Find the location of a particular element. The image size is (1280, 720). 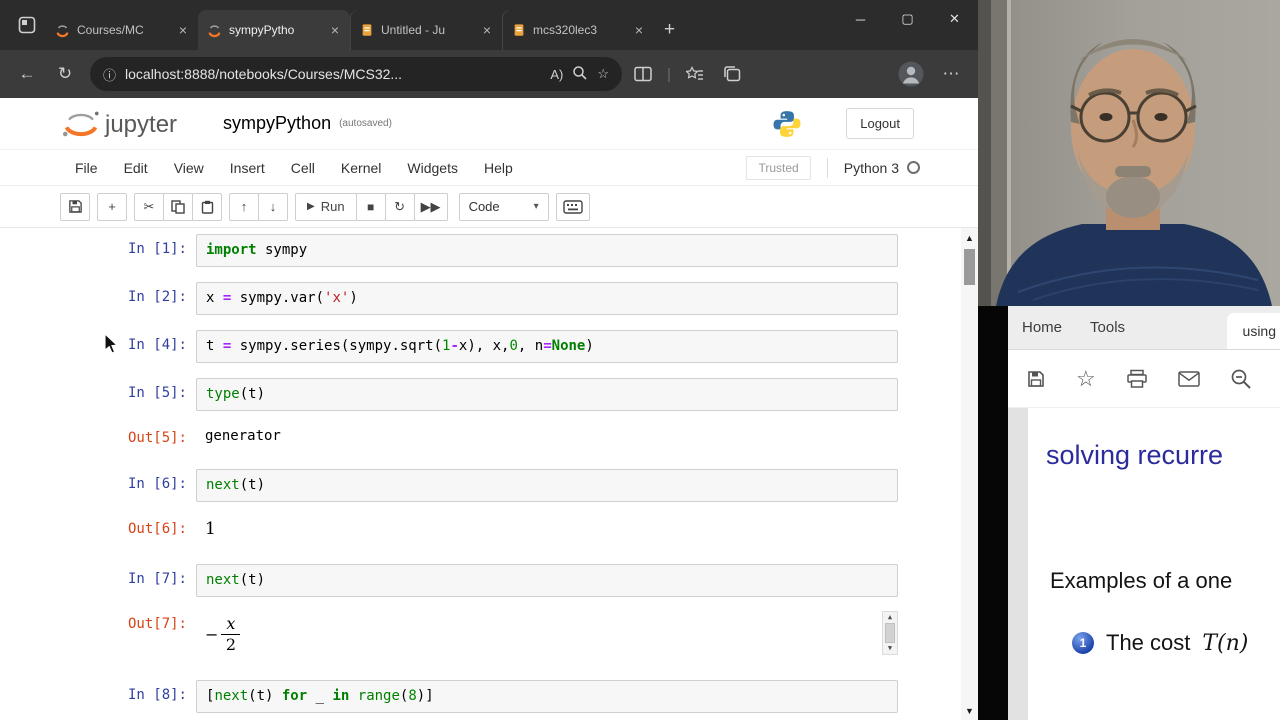

browser-tab: Untitled - Ju × is located at coordinates (426, 30).